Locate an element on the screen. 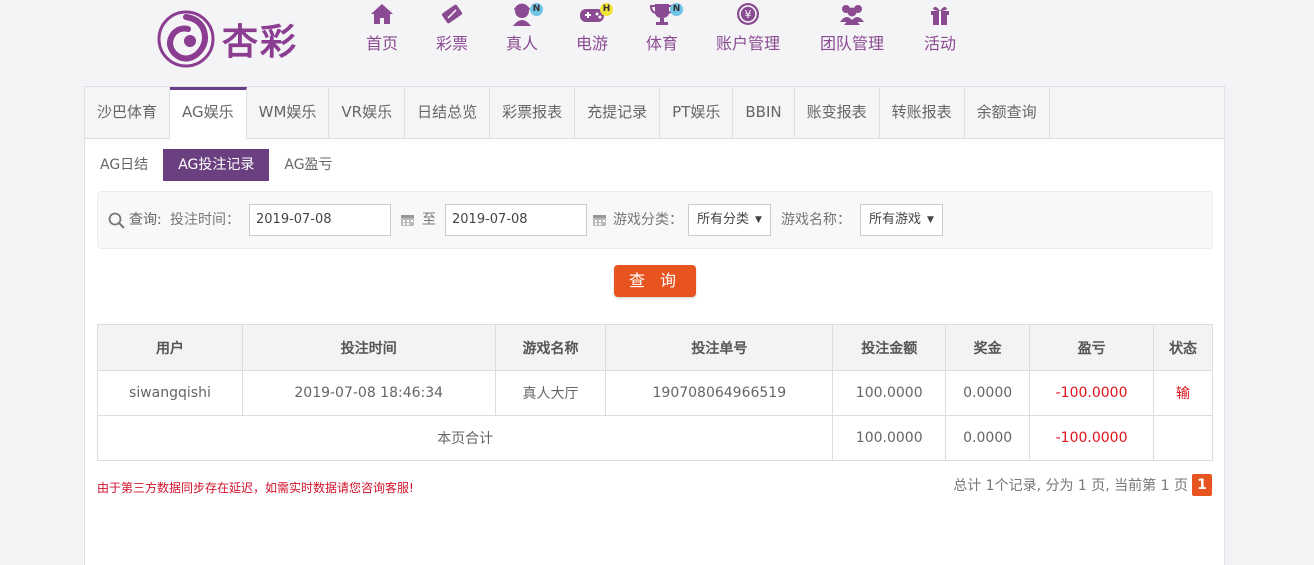 The image size is (1314, 565). cell-bet-amount: 100.0000 is located at coordinates (889, 393).